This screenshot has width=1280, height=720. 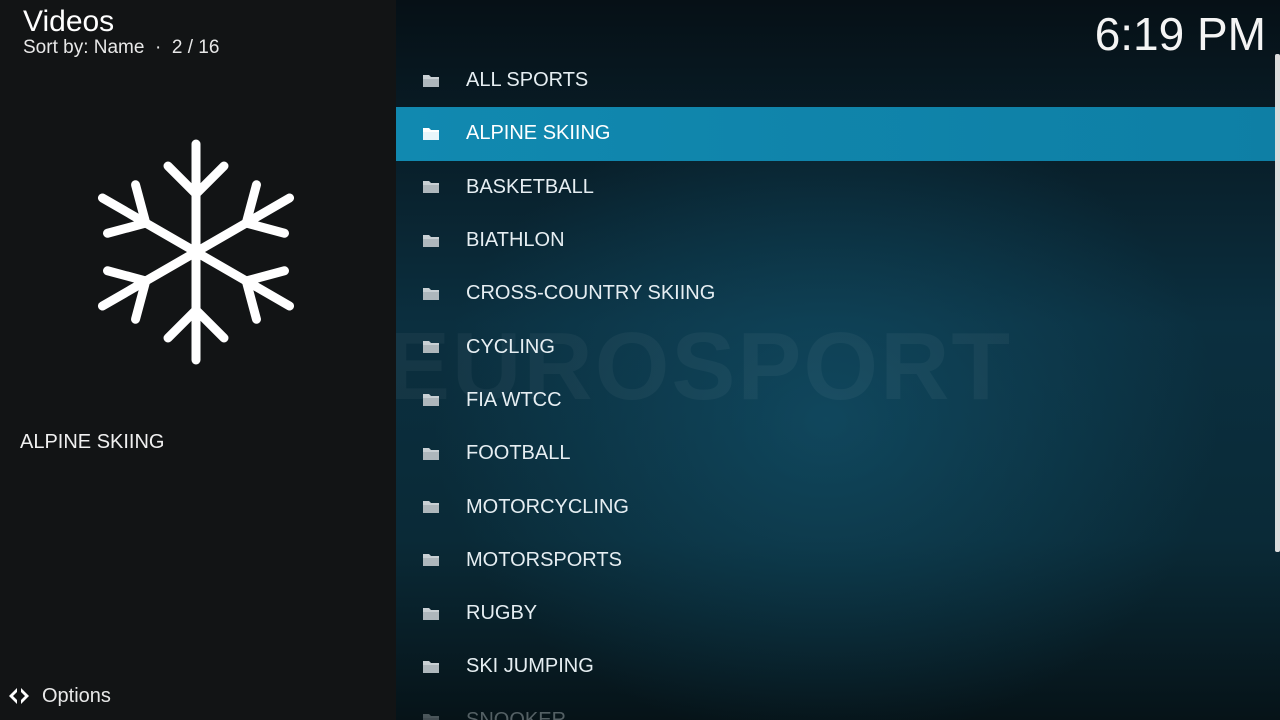 I want to click on list-item-label: CROSS-COUNTRY SKIING, so click(x=591, y=293).